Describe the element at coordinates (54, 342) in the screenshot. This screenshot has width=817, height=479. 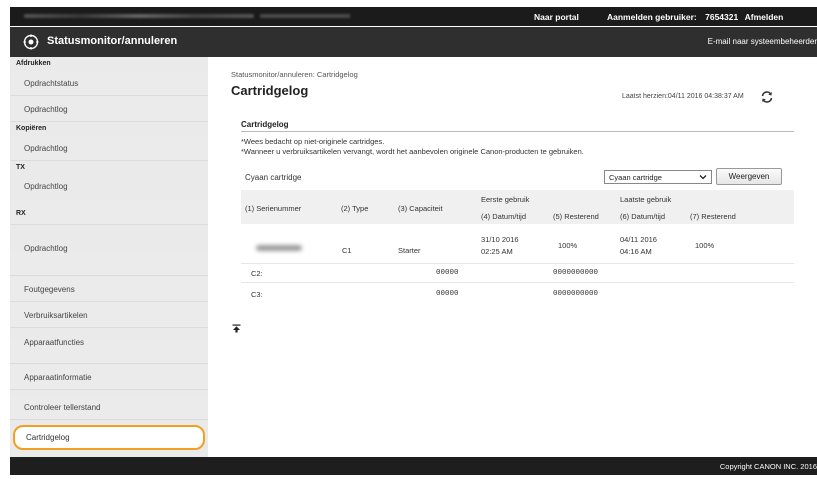
I see `sidebar-item-label: Apparaatfuncties` at that location.